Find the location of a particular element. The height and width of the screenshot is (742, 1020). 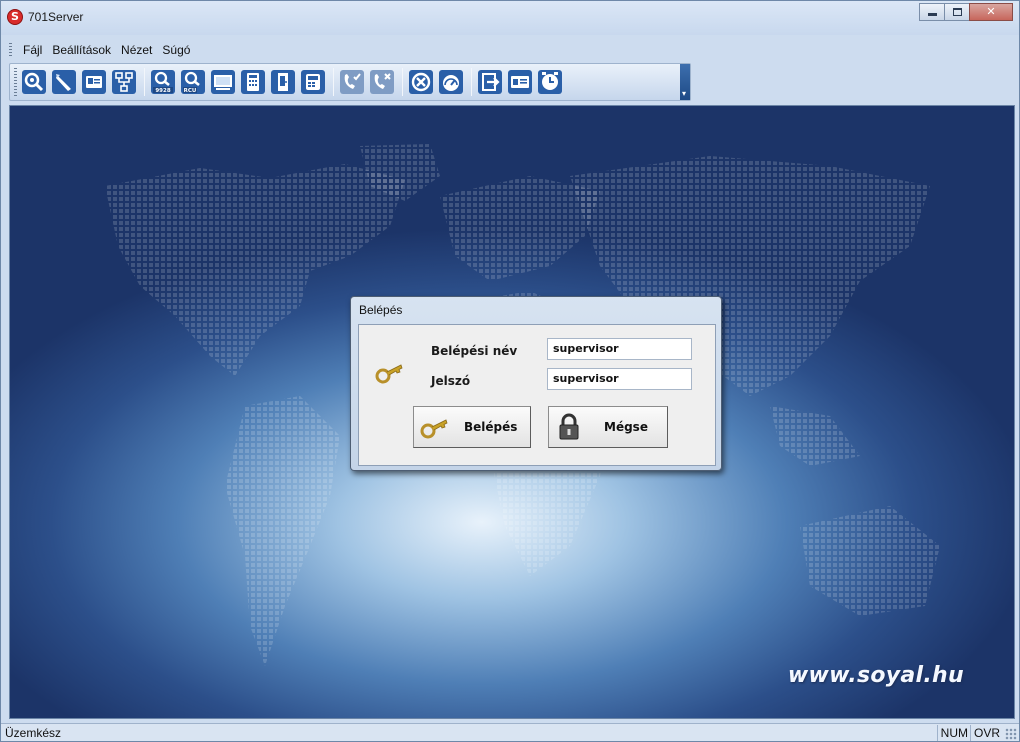

toolbar-display-button is located at coordinates (223, 82).